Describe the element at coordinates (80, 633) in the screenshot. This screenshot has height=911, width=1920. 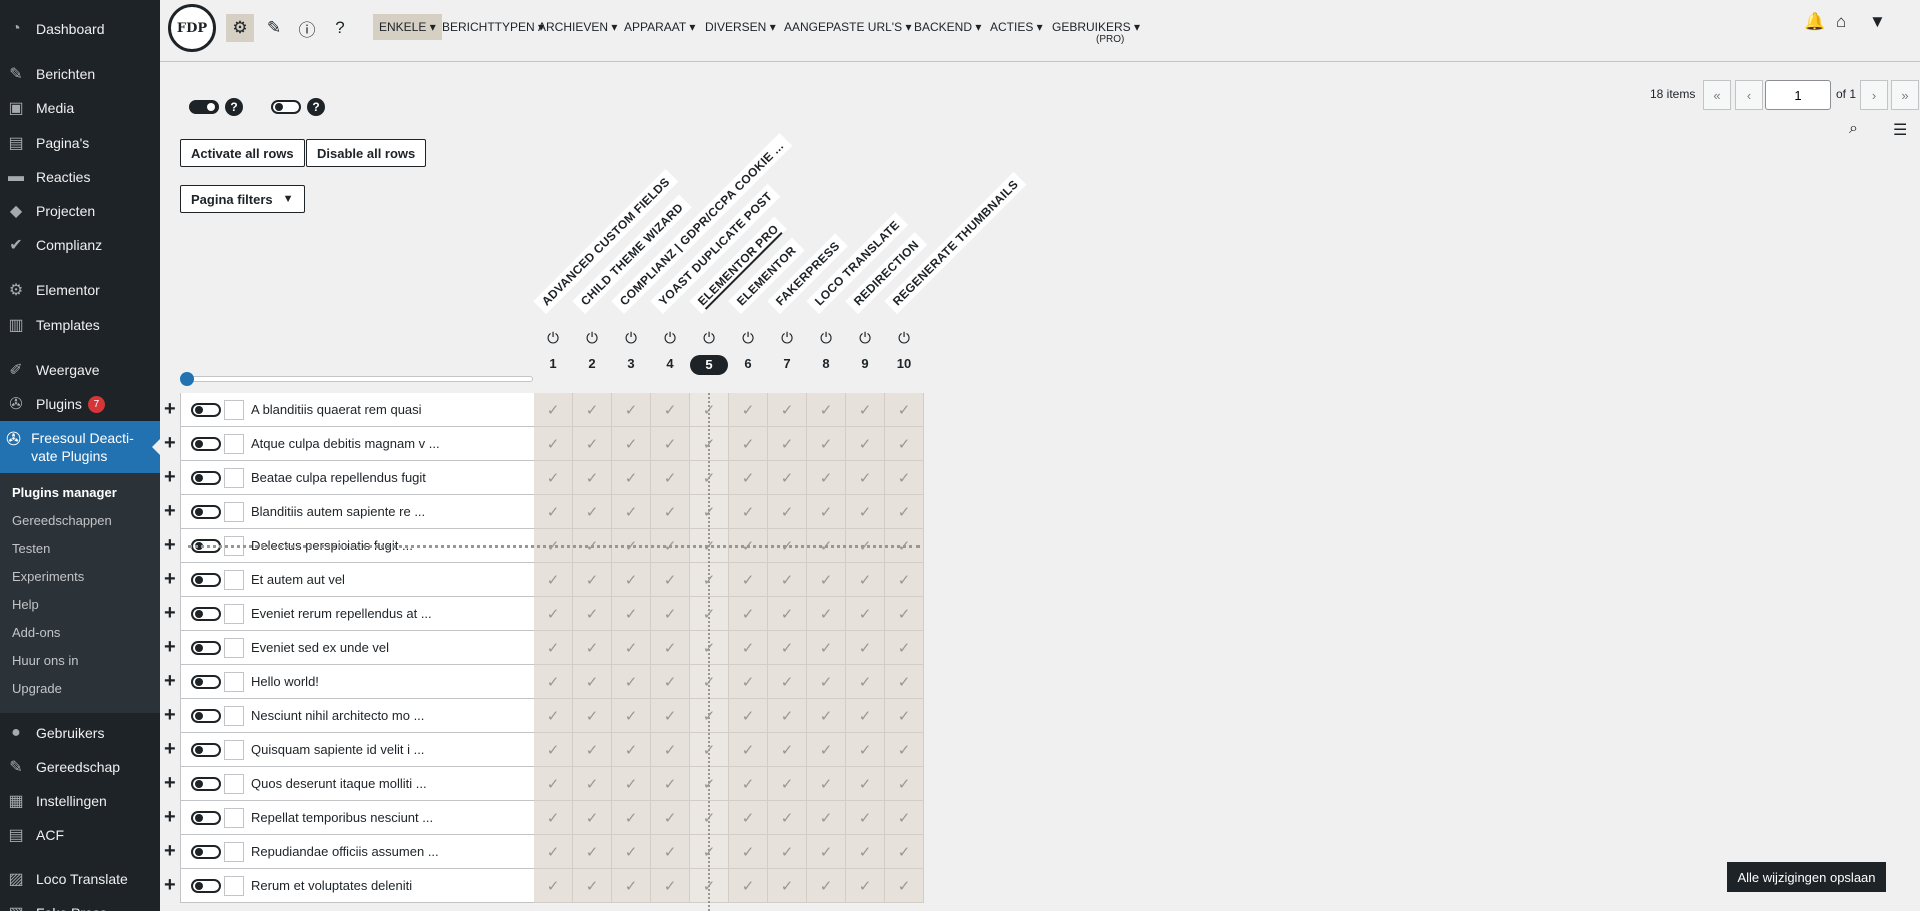
I see `submenu-item: Add-ons` at that location.